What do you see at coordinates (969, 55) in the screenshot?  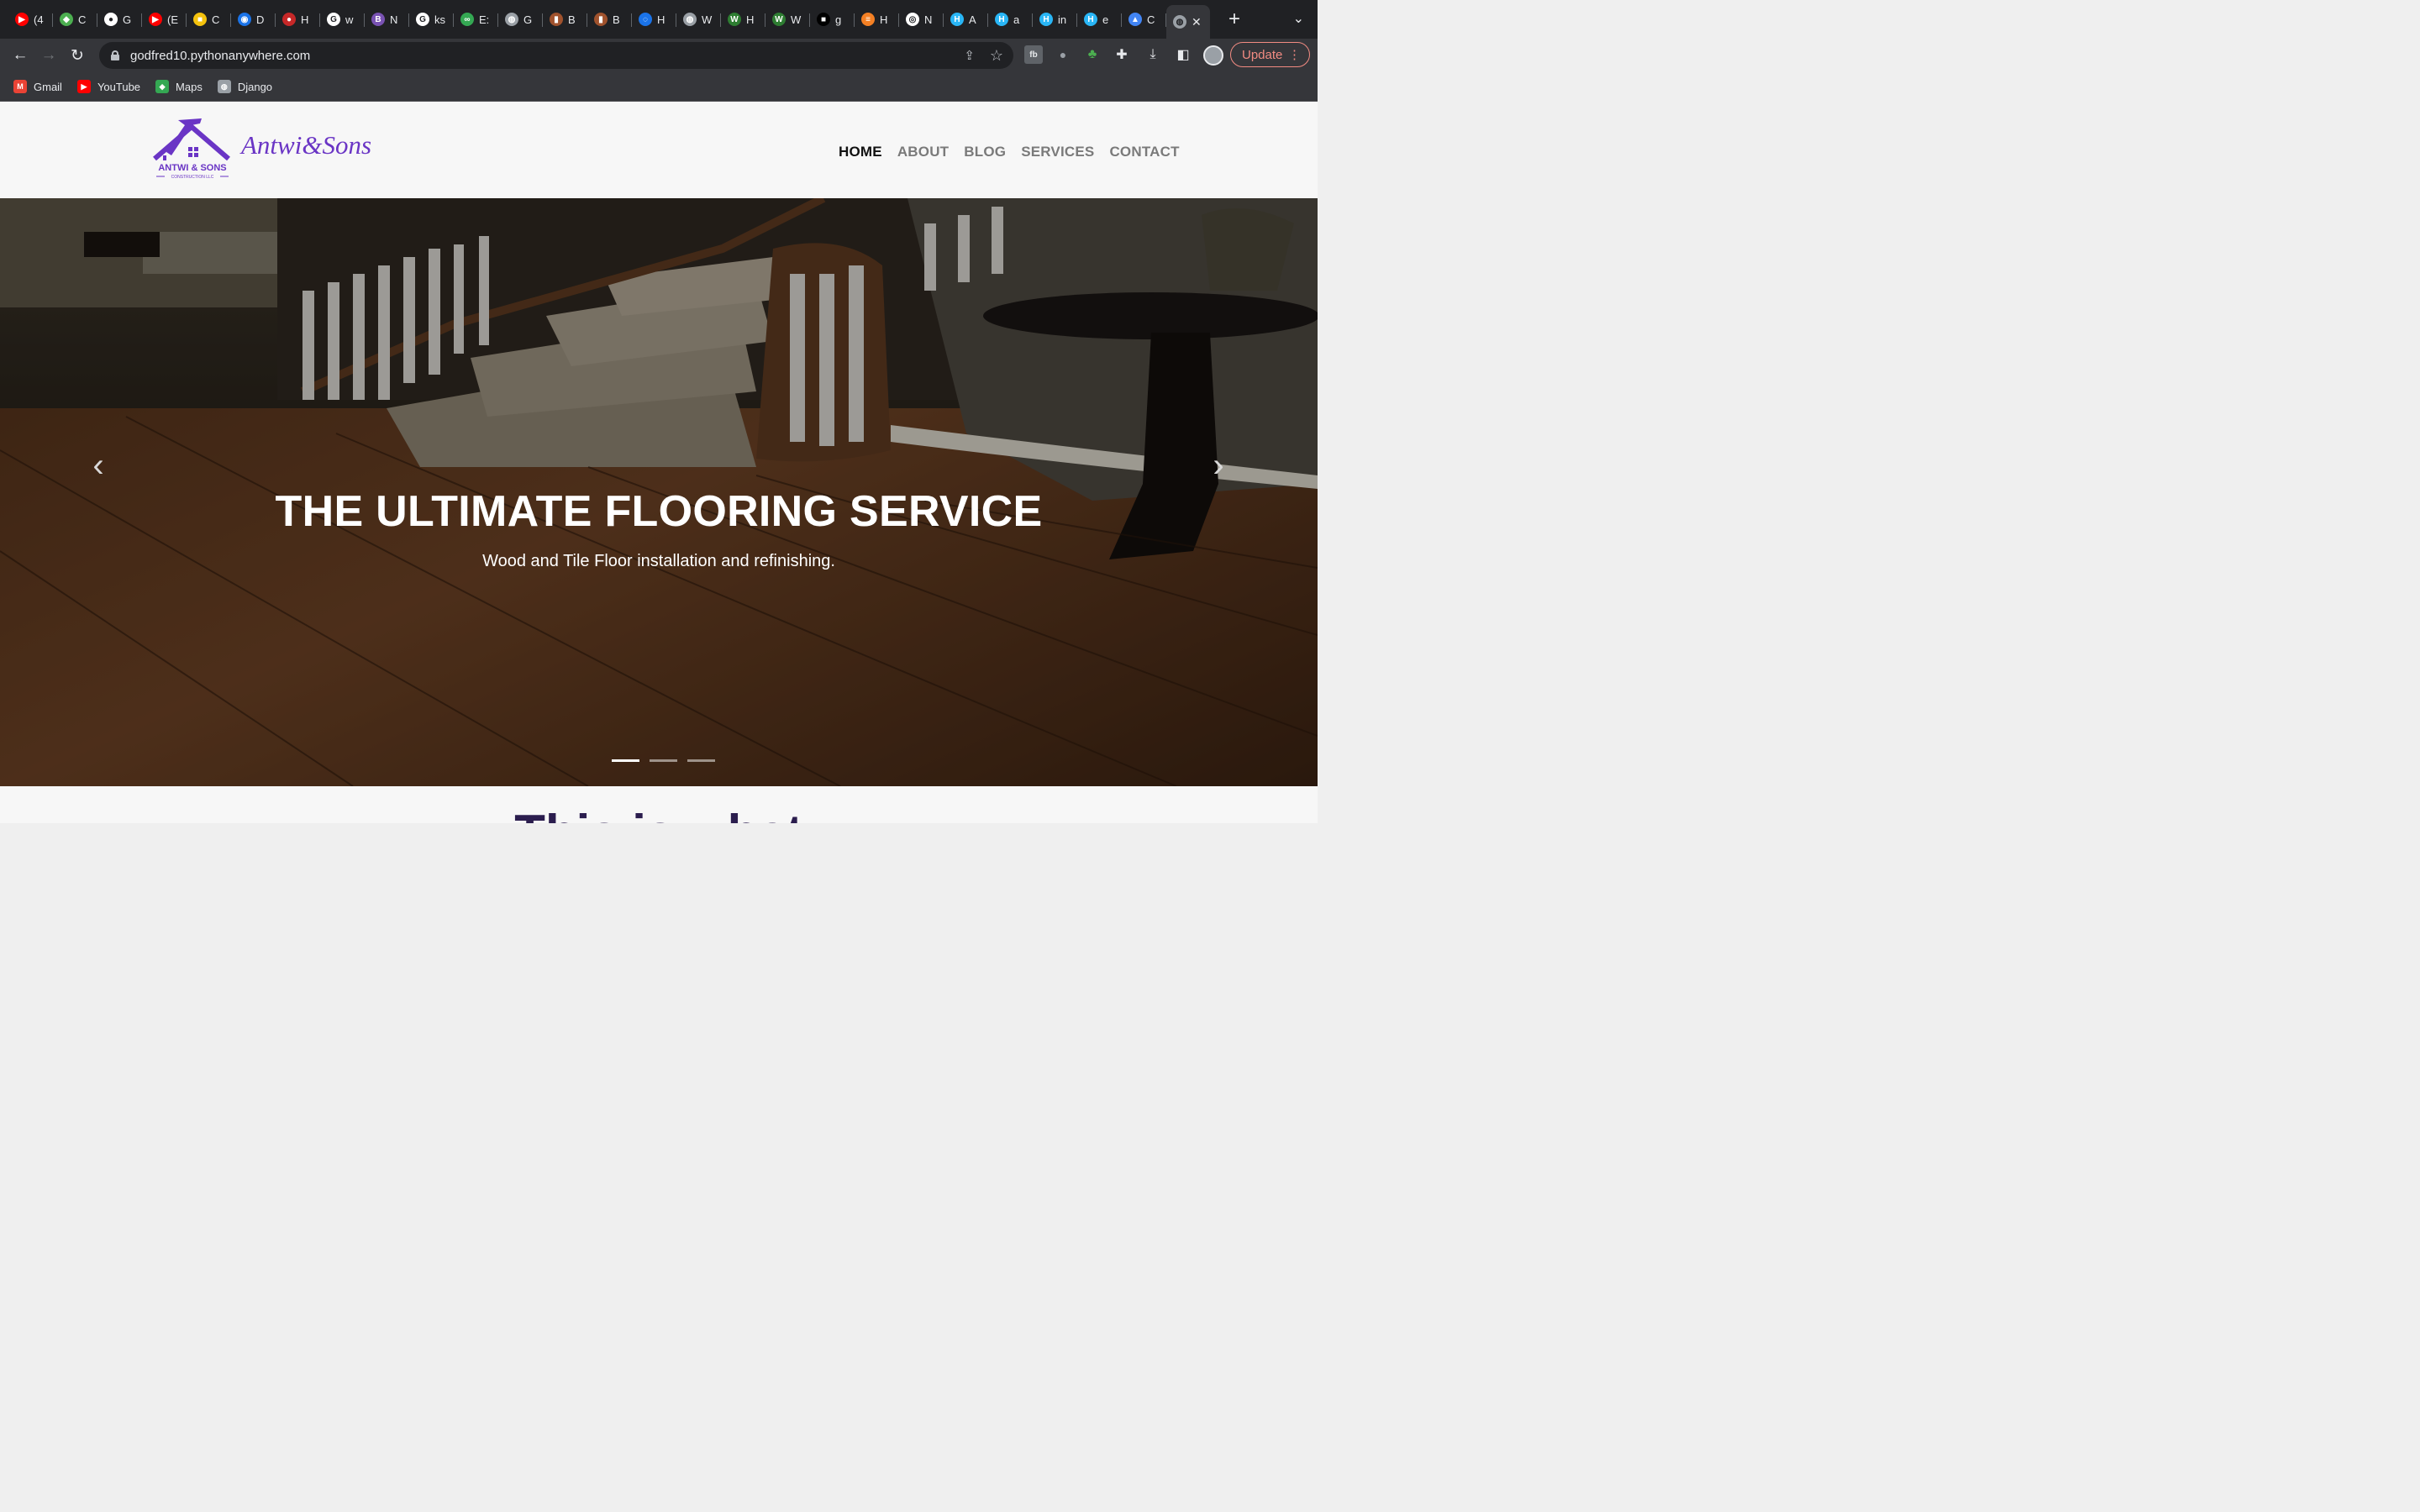 I see `share-icon: ⇪` at bounding box center [969, 55].